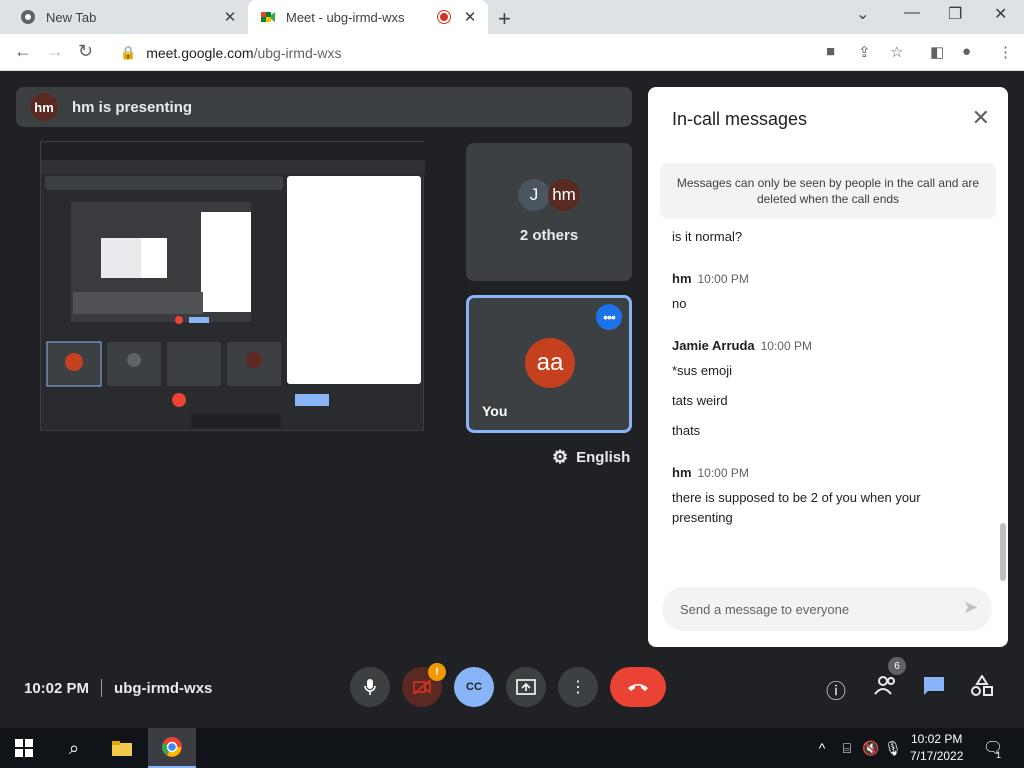 The width and height of the screenshot is (1024, 768). What do you see at coordinates (23, 51) in the screenshot?
I see `back-icon: ←` at bounding box center [23, 51].